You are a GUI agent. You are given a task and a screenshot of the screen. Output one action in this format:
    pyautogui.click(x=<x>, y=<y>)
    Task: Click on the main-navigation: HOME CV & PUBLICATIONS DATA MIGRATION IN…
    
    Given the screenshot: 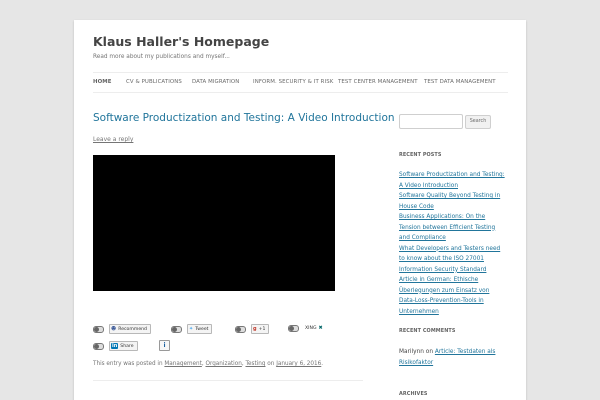 What is the action you would take?
    pyautogui.click(x=300, y=82)
    